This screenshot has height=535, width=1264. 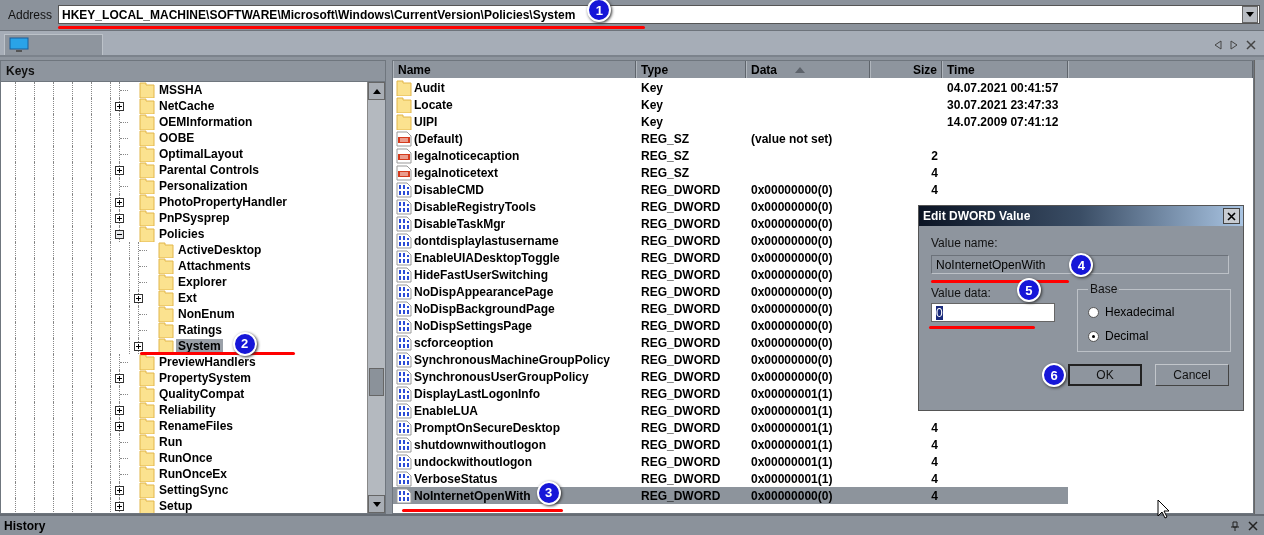 What do you see at coordinates (456, 172) in the screenshot?
I see `table-cell: legalnoticetext` at bounding box center [456, 172].